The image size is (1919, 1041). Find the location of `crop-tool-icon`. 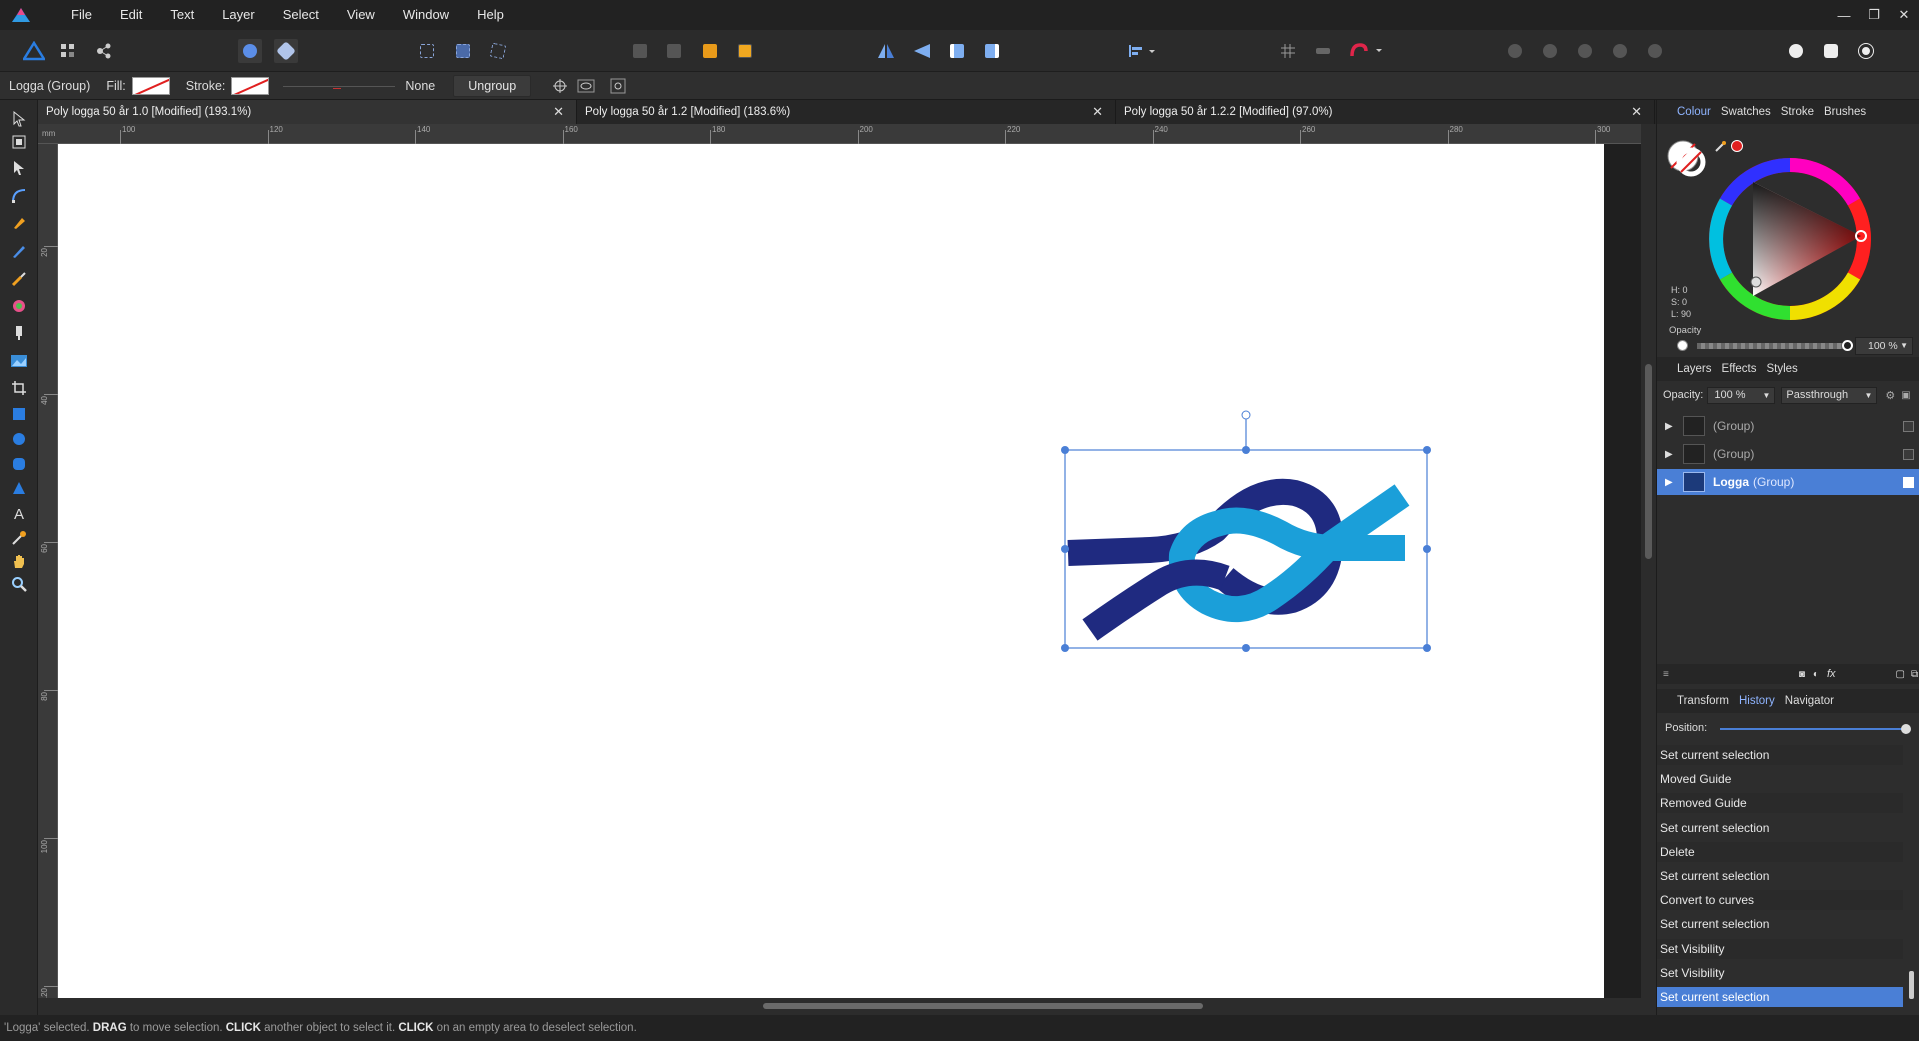

crop-tool-icon is located at coordinates (19, 388).